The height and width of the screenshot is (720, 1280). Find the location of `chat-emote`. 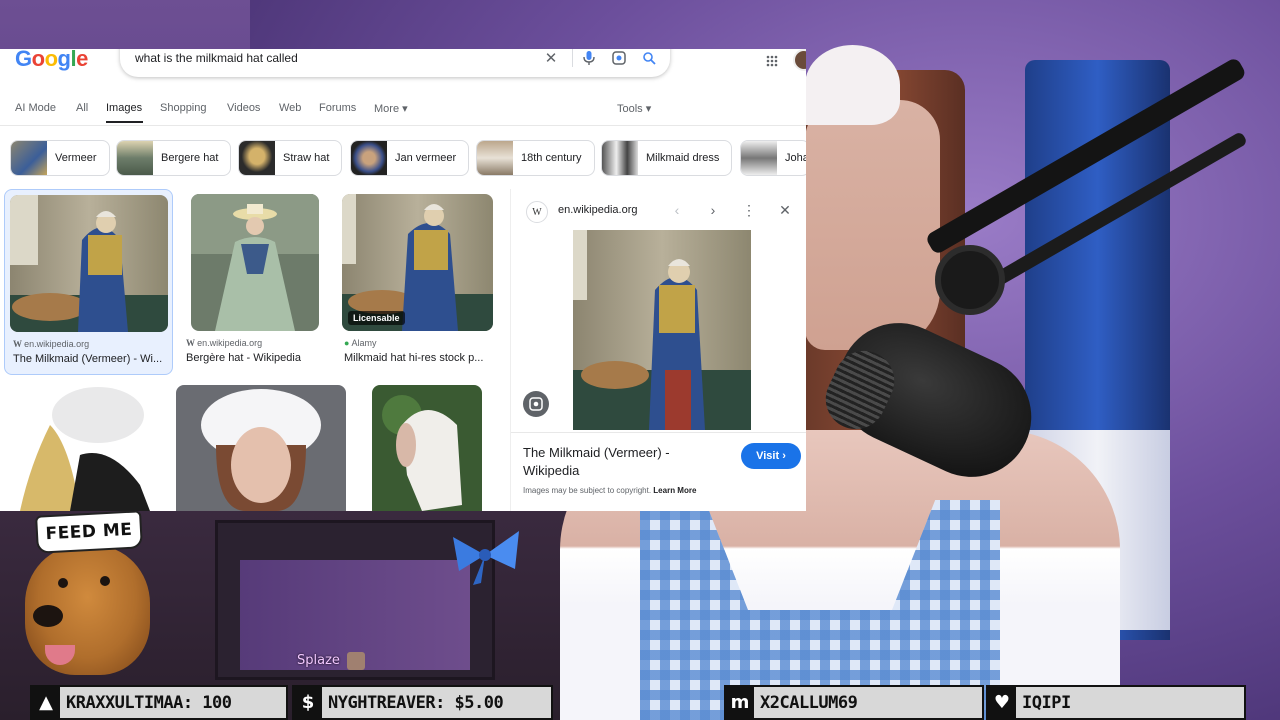

chat-emote is located at coordinates (356, 661).